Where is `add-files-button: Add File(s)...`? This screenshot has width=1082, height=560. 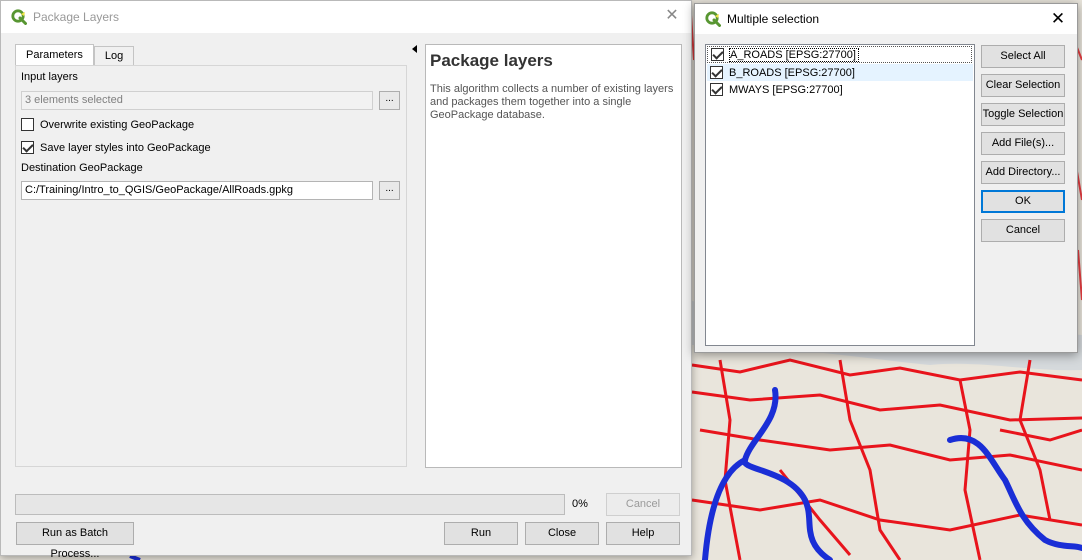
add-files-button: Add File(s)... is located at coordinates (1023, 143).